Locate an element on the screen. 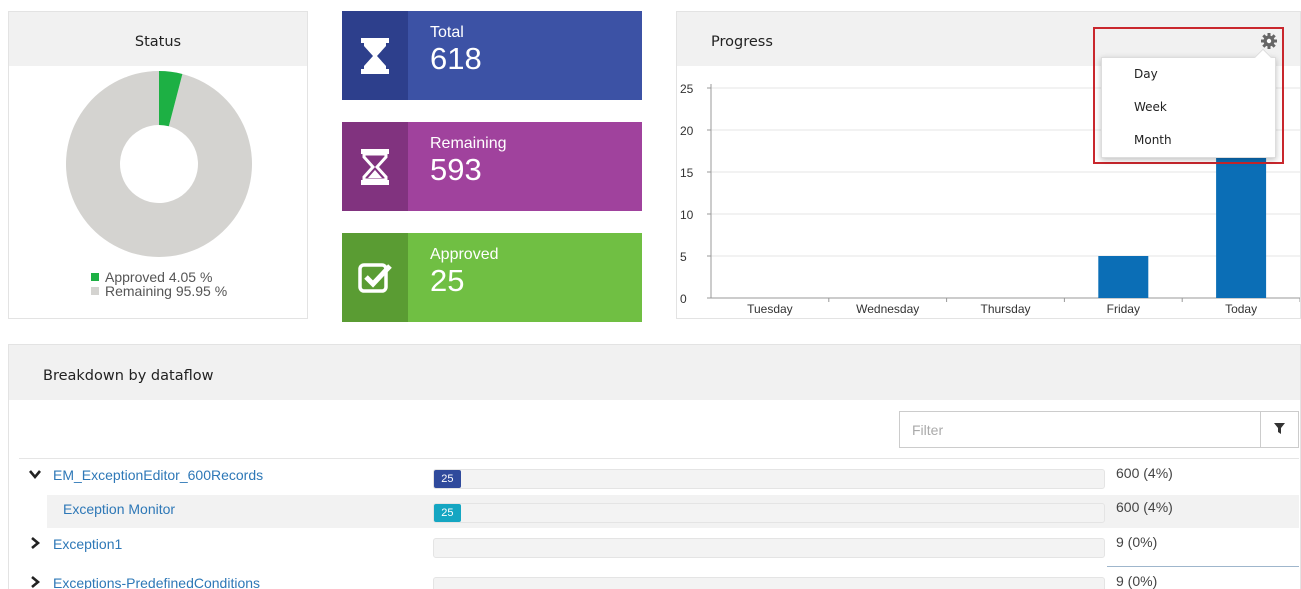 Image resolution: width=1301 pixels, height=589 pixels. breakdown-panel-header: Breakdown by dataflow is located at coordinates (654, 372).